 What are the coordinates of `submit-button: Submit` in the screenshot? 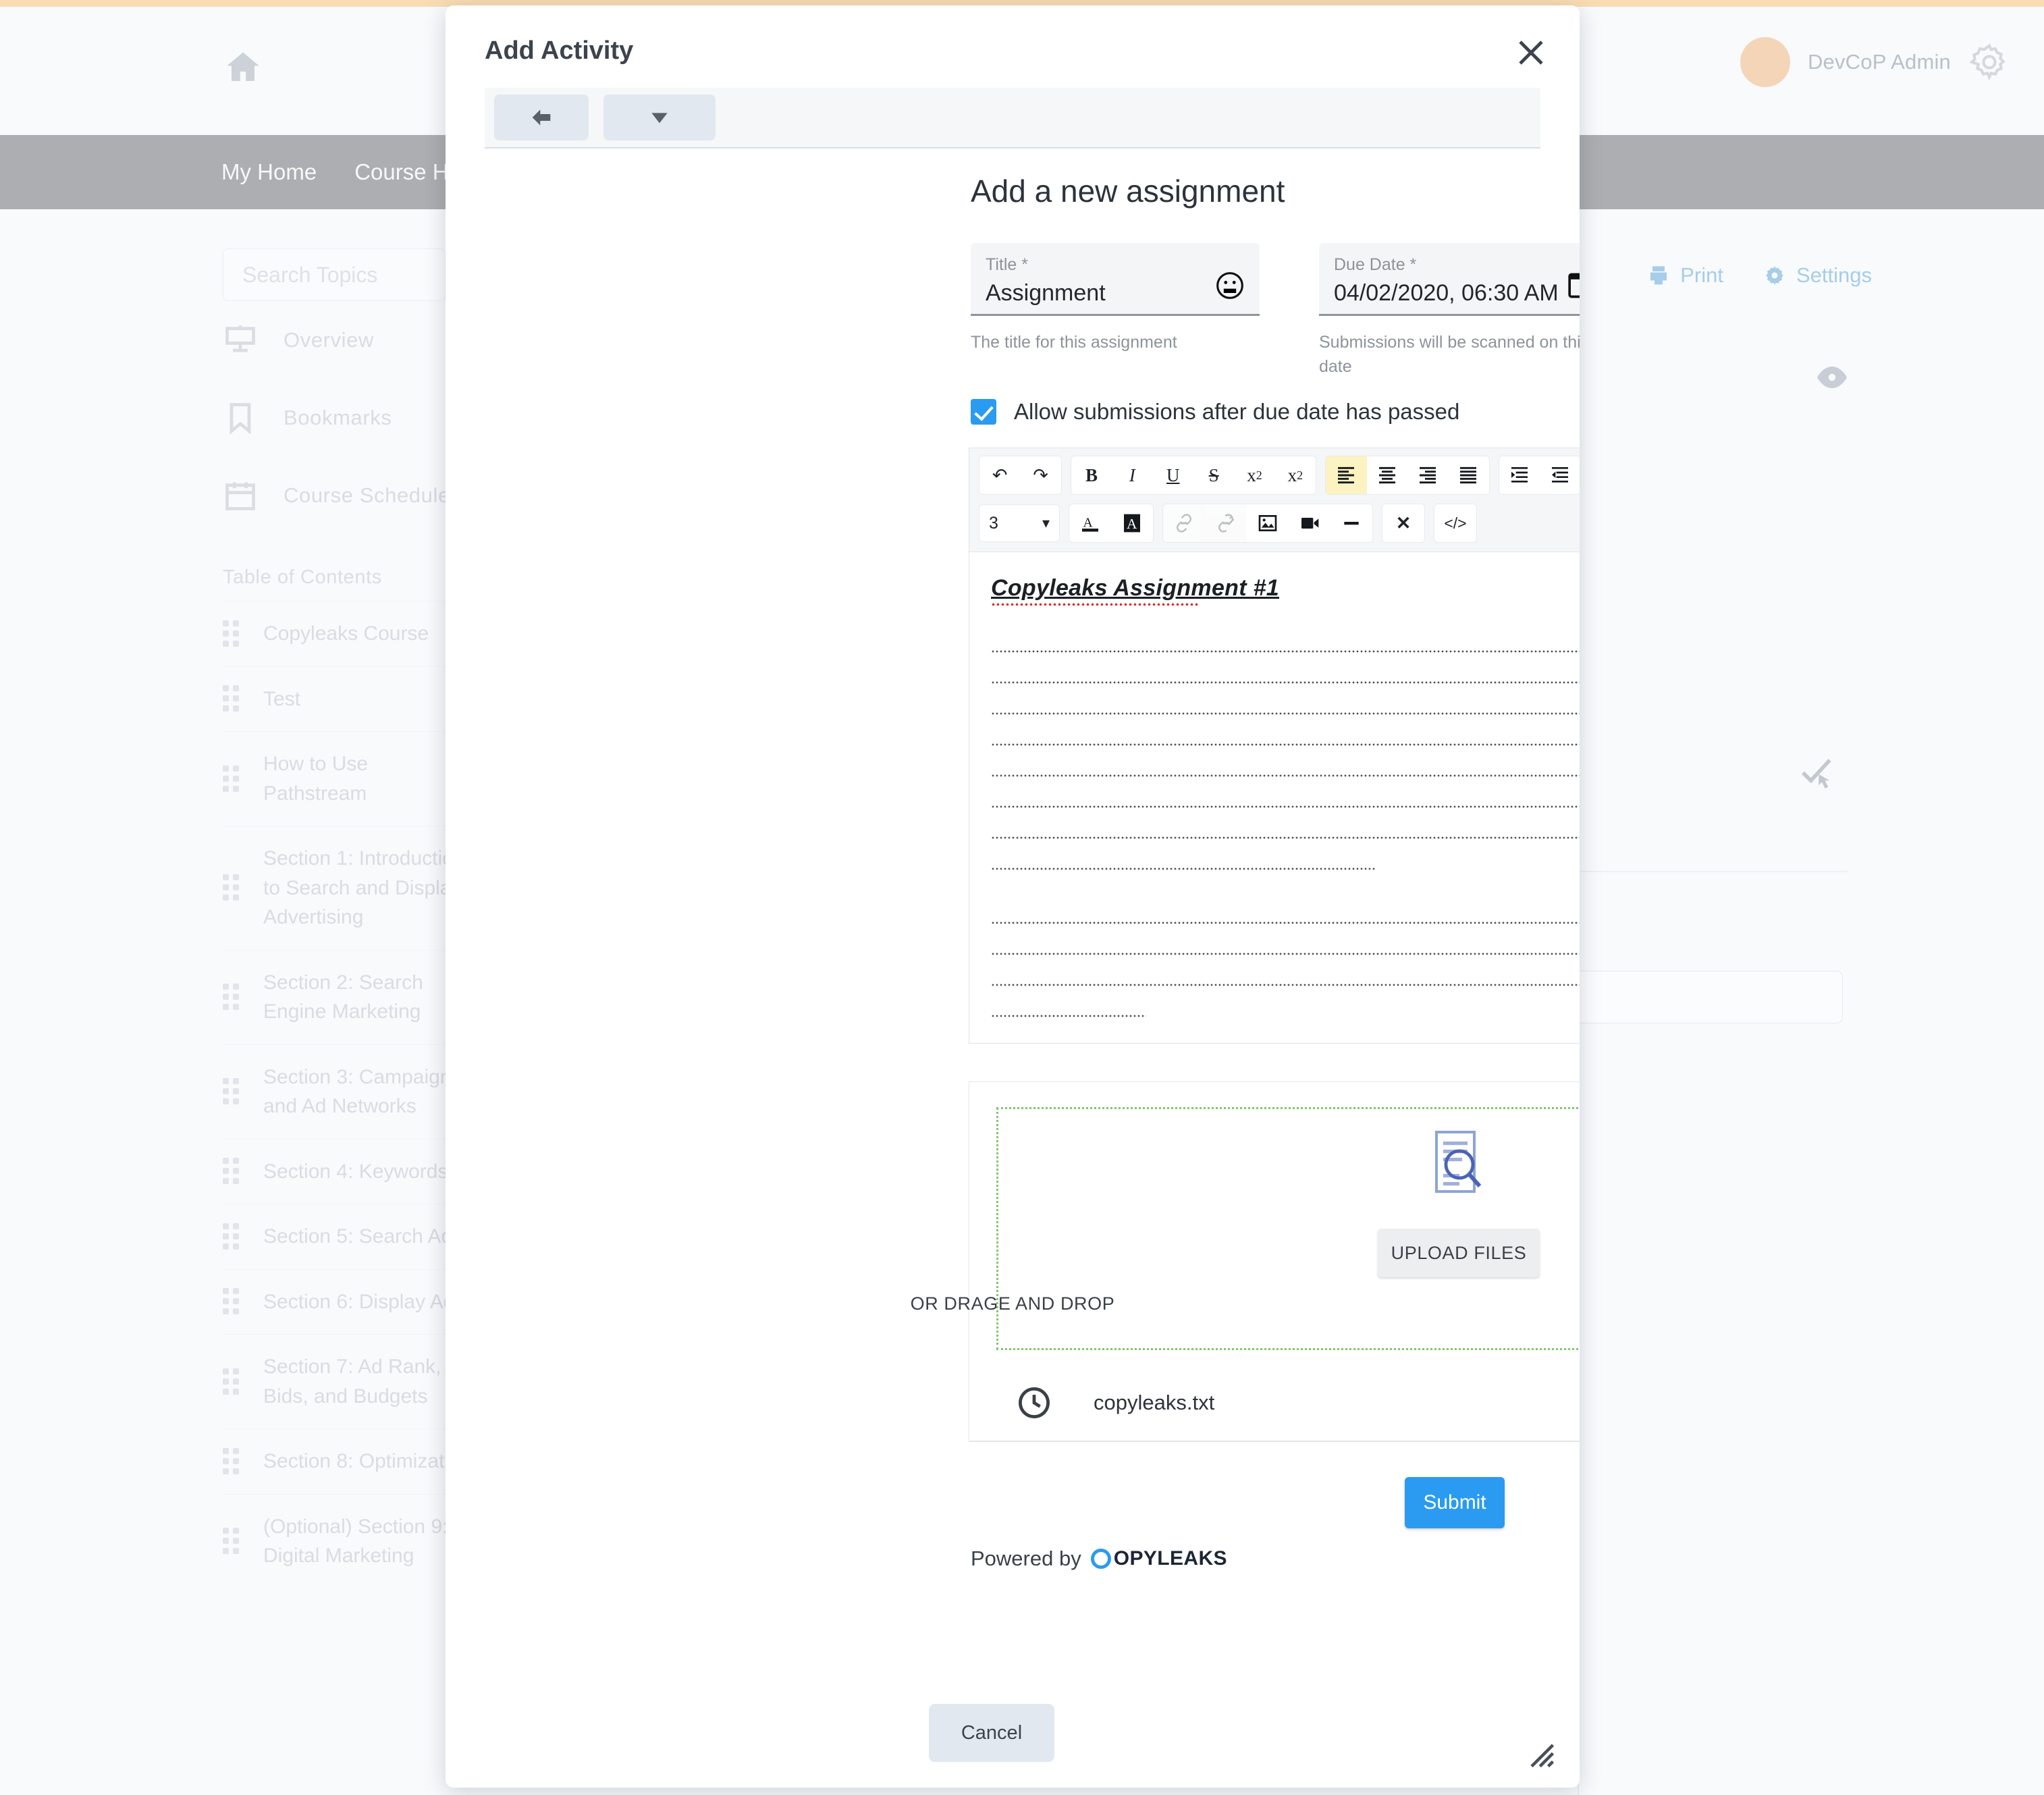 It's located at (1455, 1502).